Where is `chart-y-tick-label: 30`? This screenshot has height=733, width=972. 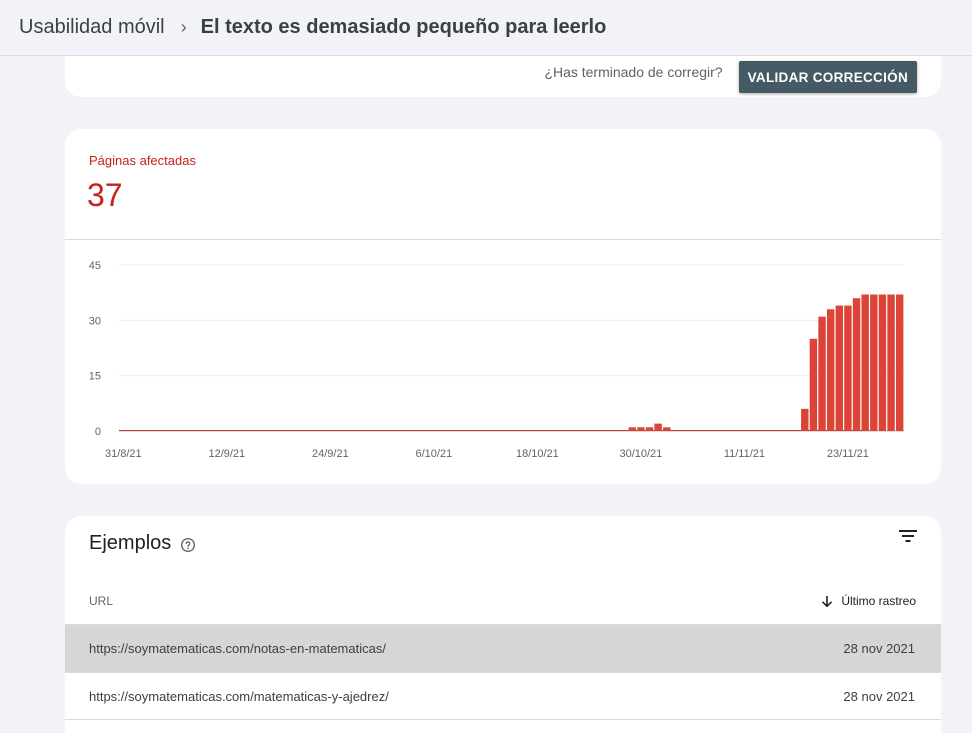 chart-y-tick-label: 30 is located at coordinates (95, 321).